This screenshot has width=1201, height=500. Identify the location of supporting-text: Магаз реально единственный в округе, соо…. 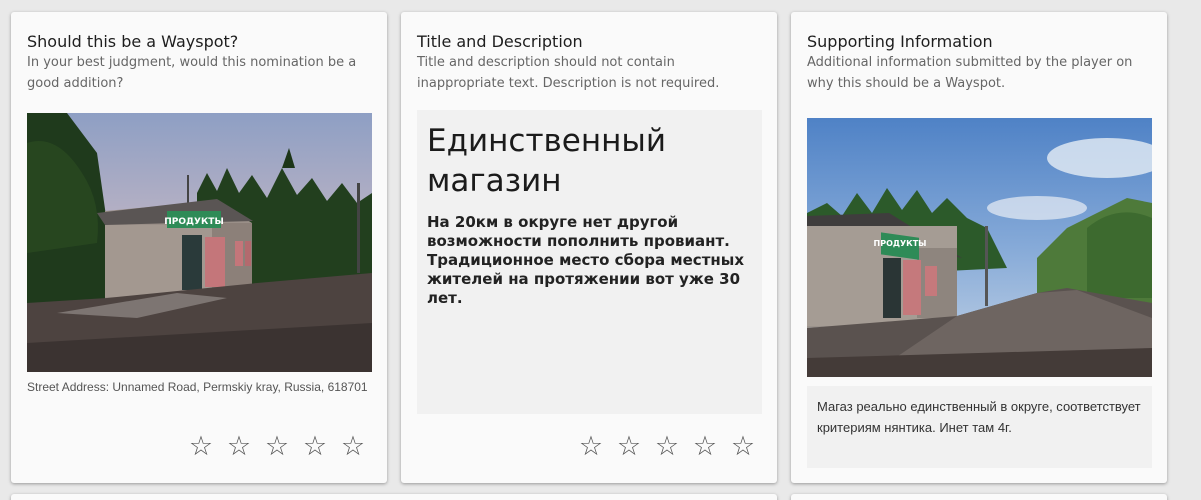
(979, 427).